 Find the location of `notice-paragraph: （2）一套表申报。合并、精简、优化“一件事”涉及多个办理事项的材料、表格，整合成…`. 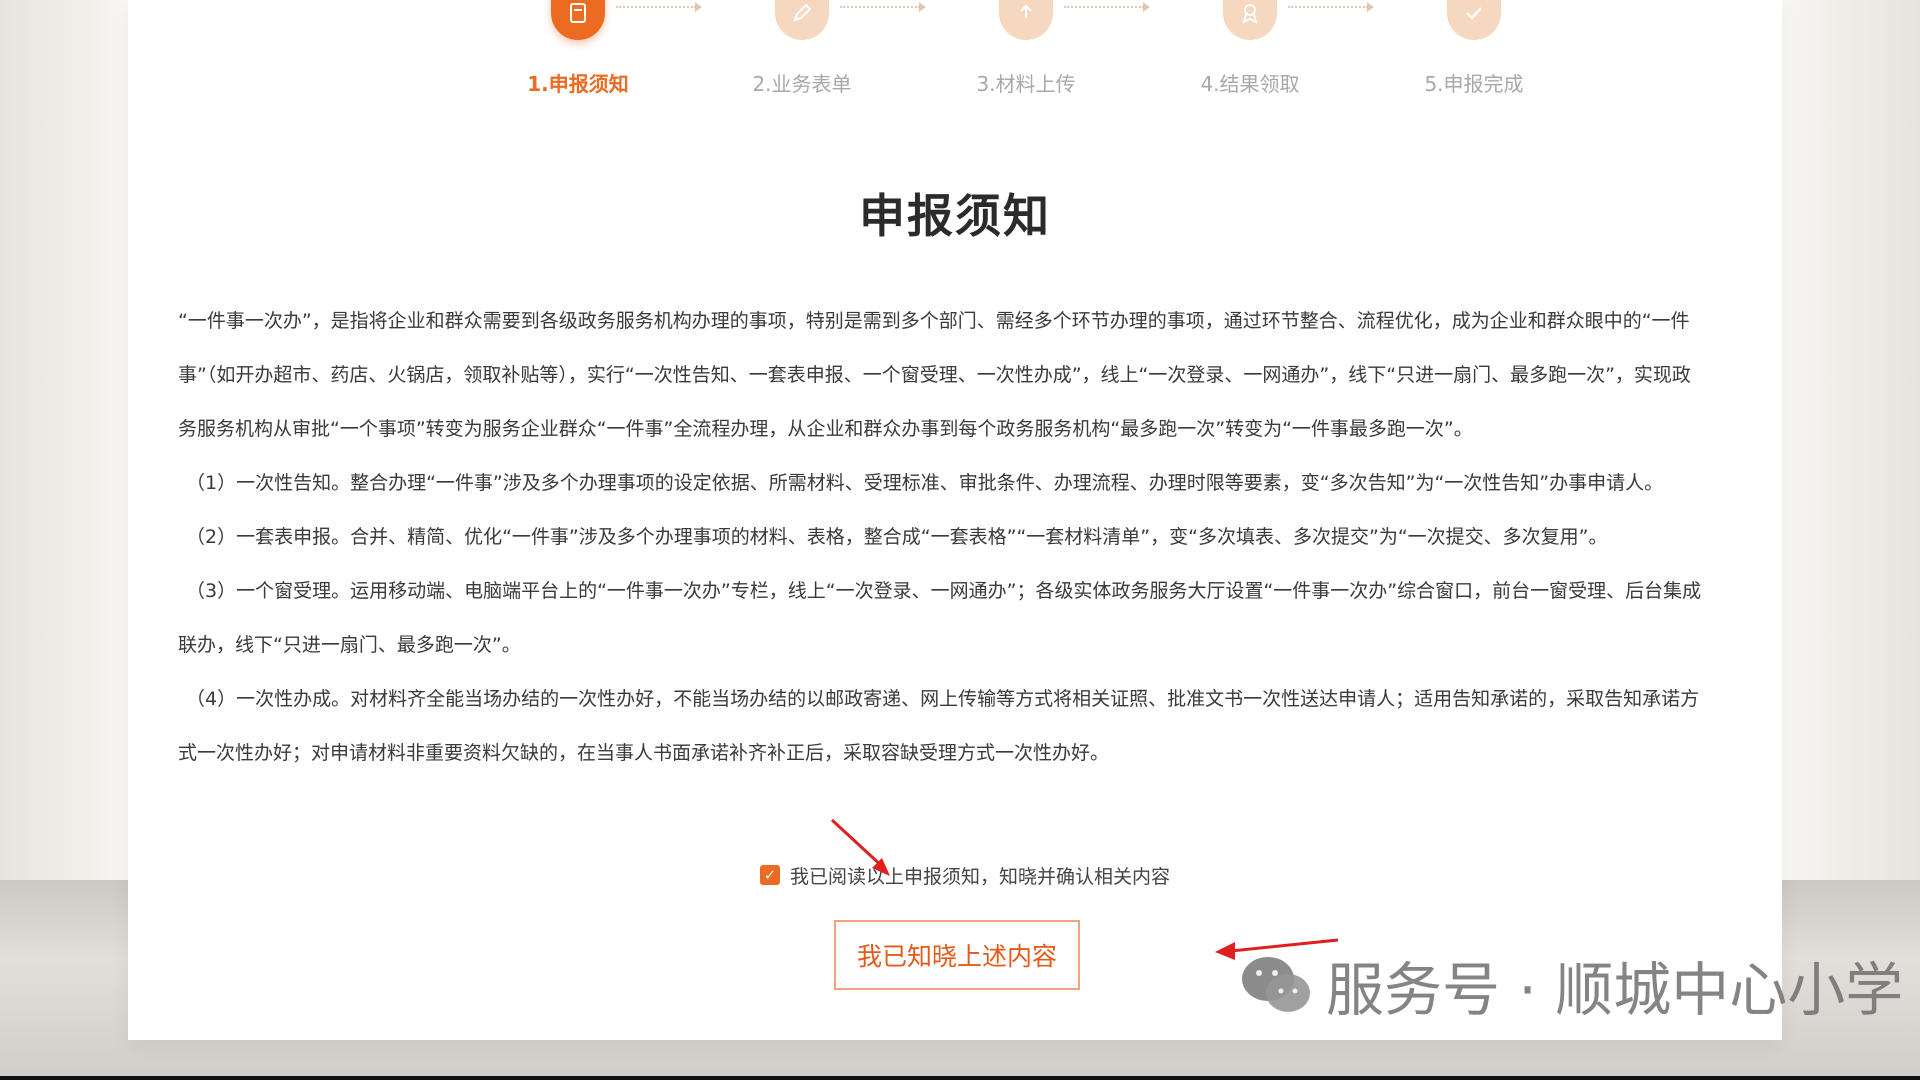

notice-paragraph: （2）一套表申报。合并、精简、优化“一件事”涉及多个办理事项的材料、表格，整合成… is located at coordinates (897, 537).